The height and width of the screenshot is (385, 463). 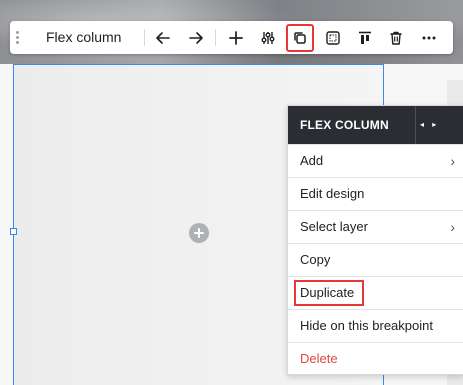 I want to click on back-arrow-icon, so click(x=163, y=38).